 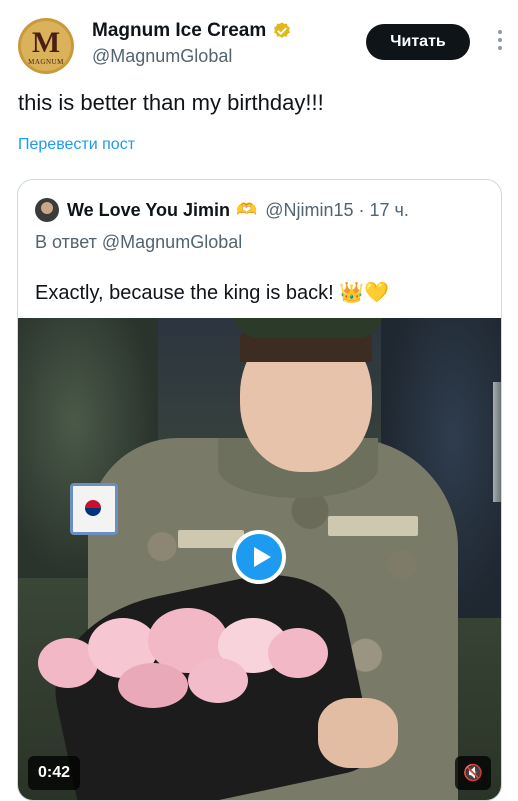 I want to click on play-icon, so click(x=259, y=557).